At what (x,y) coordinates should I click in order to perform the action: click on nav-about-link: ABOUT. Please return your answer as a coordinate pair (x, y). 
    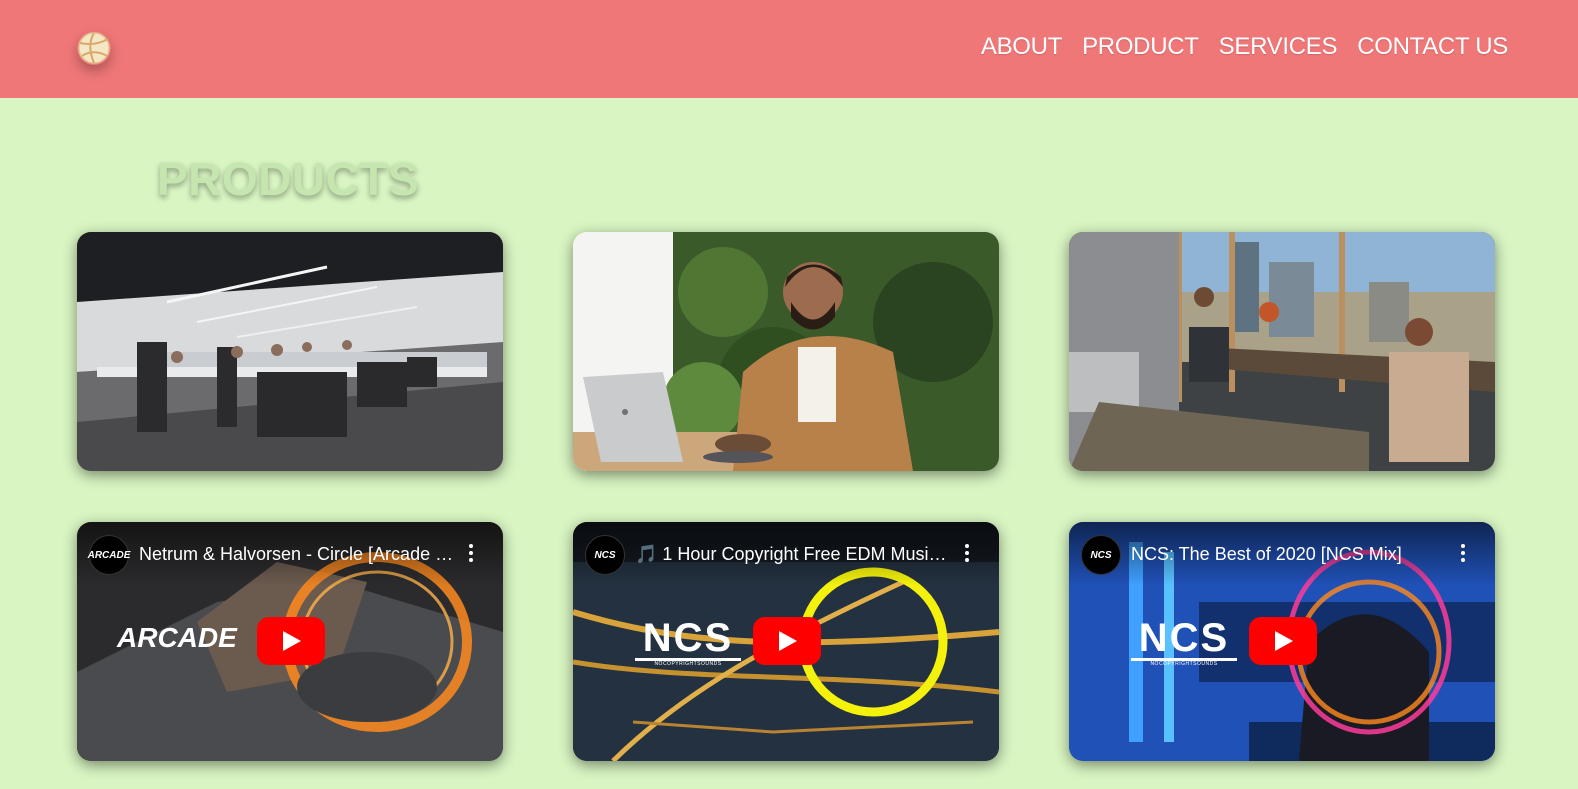
    Looking at the image, I should click on (1021, 47).